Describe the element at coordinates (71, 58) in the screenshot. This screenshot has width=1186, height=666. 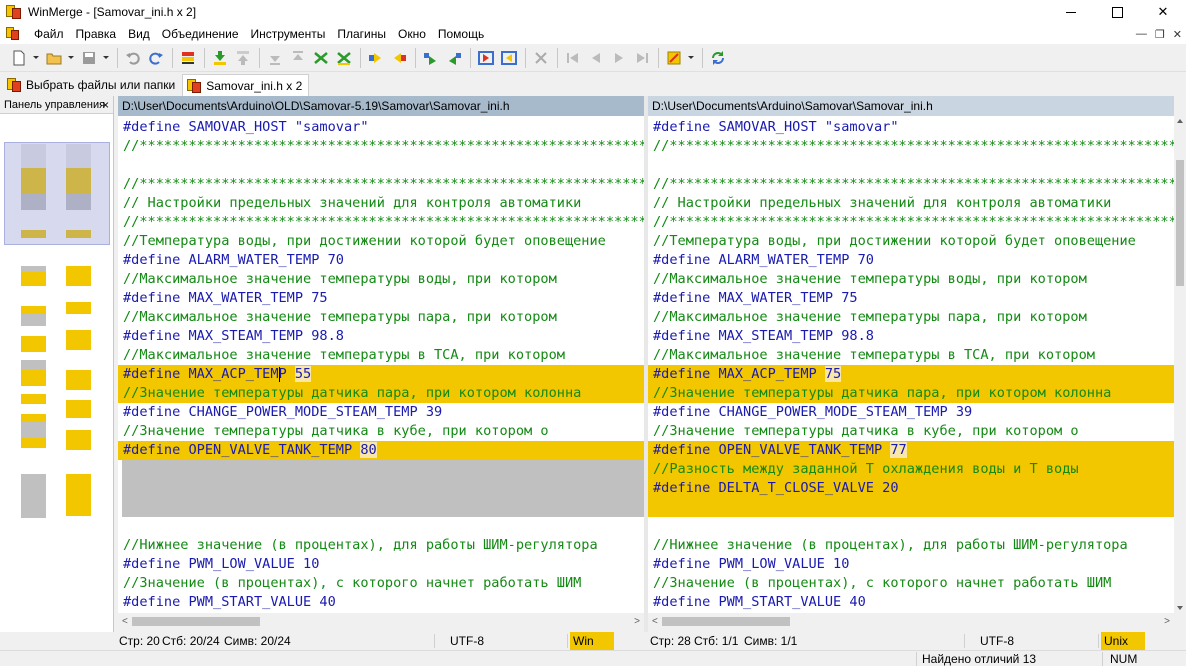
I see `open-dropdown-button` at that location.